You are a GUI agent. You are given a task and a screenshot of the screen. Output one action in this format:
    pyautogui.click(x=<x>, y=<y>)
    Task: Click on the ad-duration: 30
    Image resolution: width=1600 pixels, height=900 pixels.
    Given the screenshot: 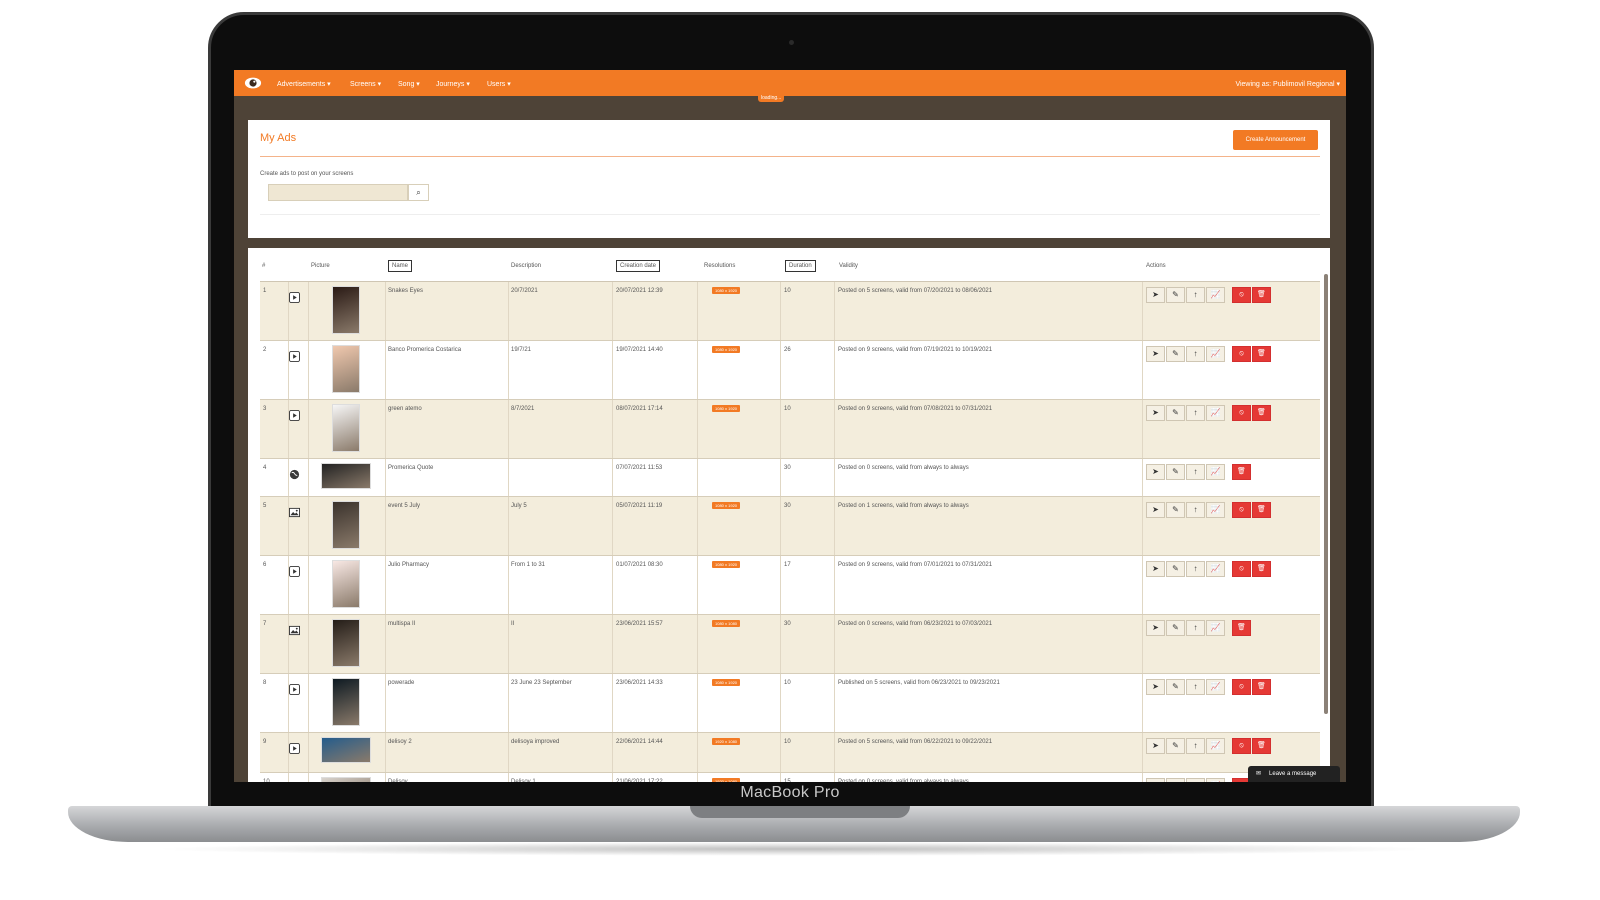 What is the action you would take?
    pyautogui.click(x=787, y=468)
    